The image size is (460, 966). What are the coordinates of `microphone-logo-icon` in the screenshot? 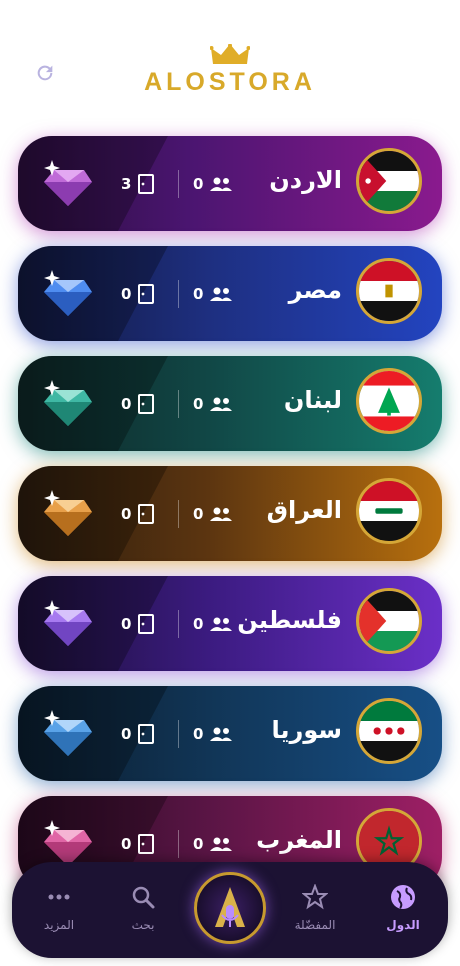 It's located at (230, 907).